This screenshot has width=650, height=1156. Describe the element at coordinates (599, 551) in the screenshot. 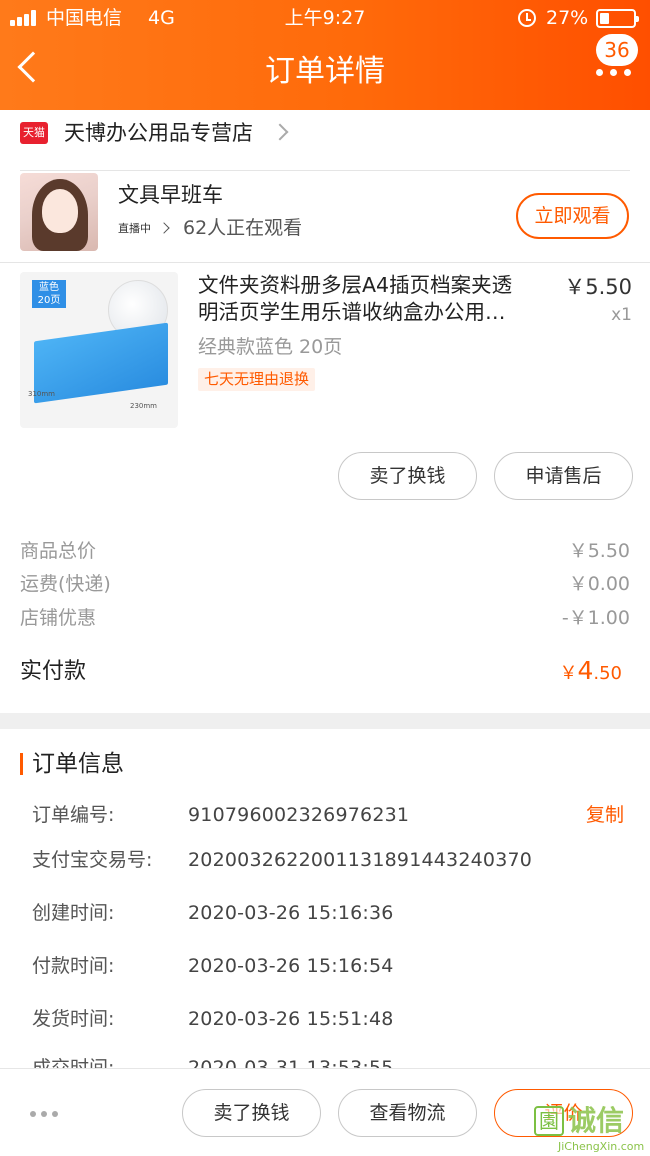

I see `goods-total-value: ￥5.50` at that location.